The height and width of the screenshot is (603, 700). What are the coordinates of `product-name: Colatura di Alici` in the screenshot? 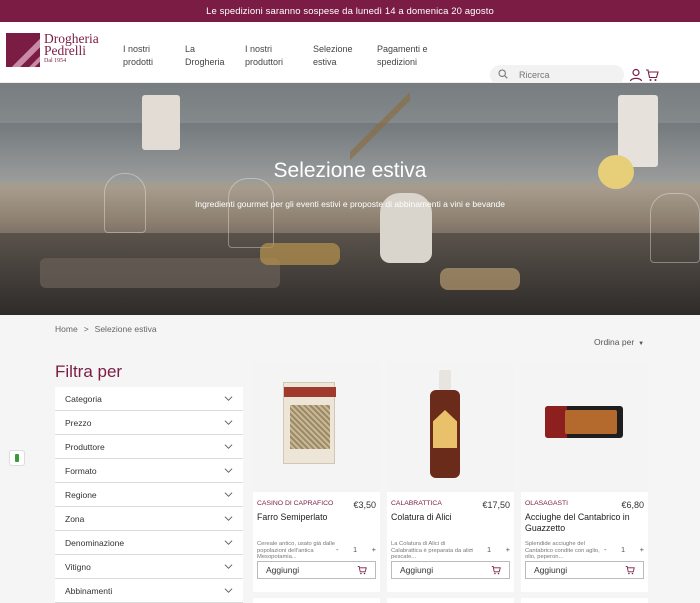 It's located at (450, 517).